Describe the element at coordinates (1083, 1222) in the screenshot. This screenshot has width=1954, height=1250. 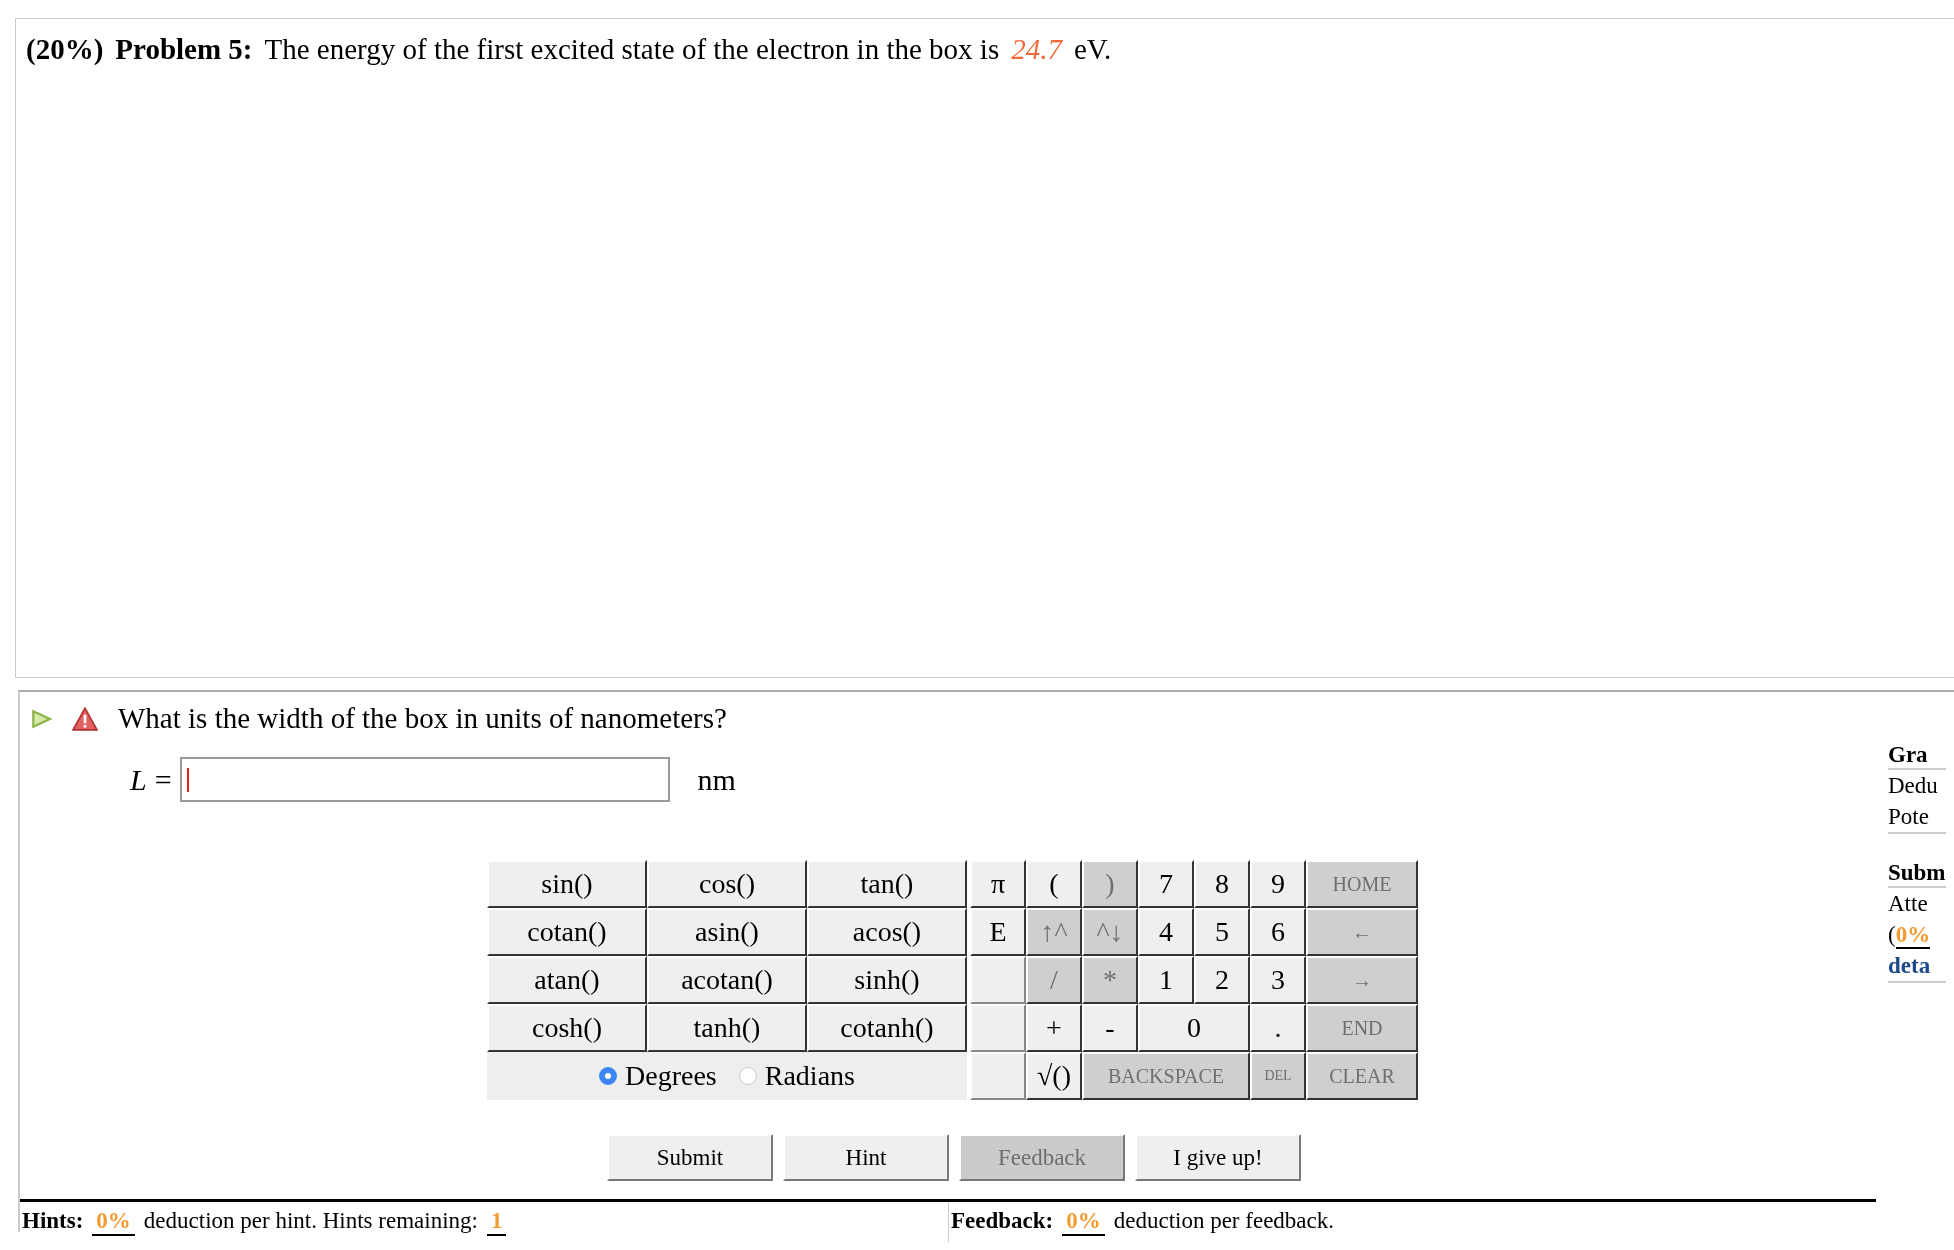
I see `feedback-deduction: 0%` at that location.